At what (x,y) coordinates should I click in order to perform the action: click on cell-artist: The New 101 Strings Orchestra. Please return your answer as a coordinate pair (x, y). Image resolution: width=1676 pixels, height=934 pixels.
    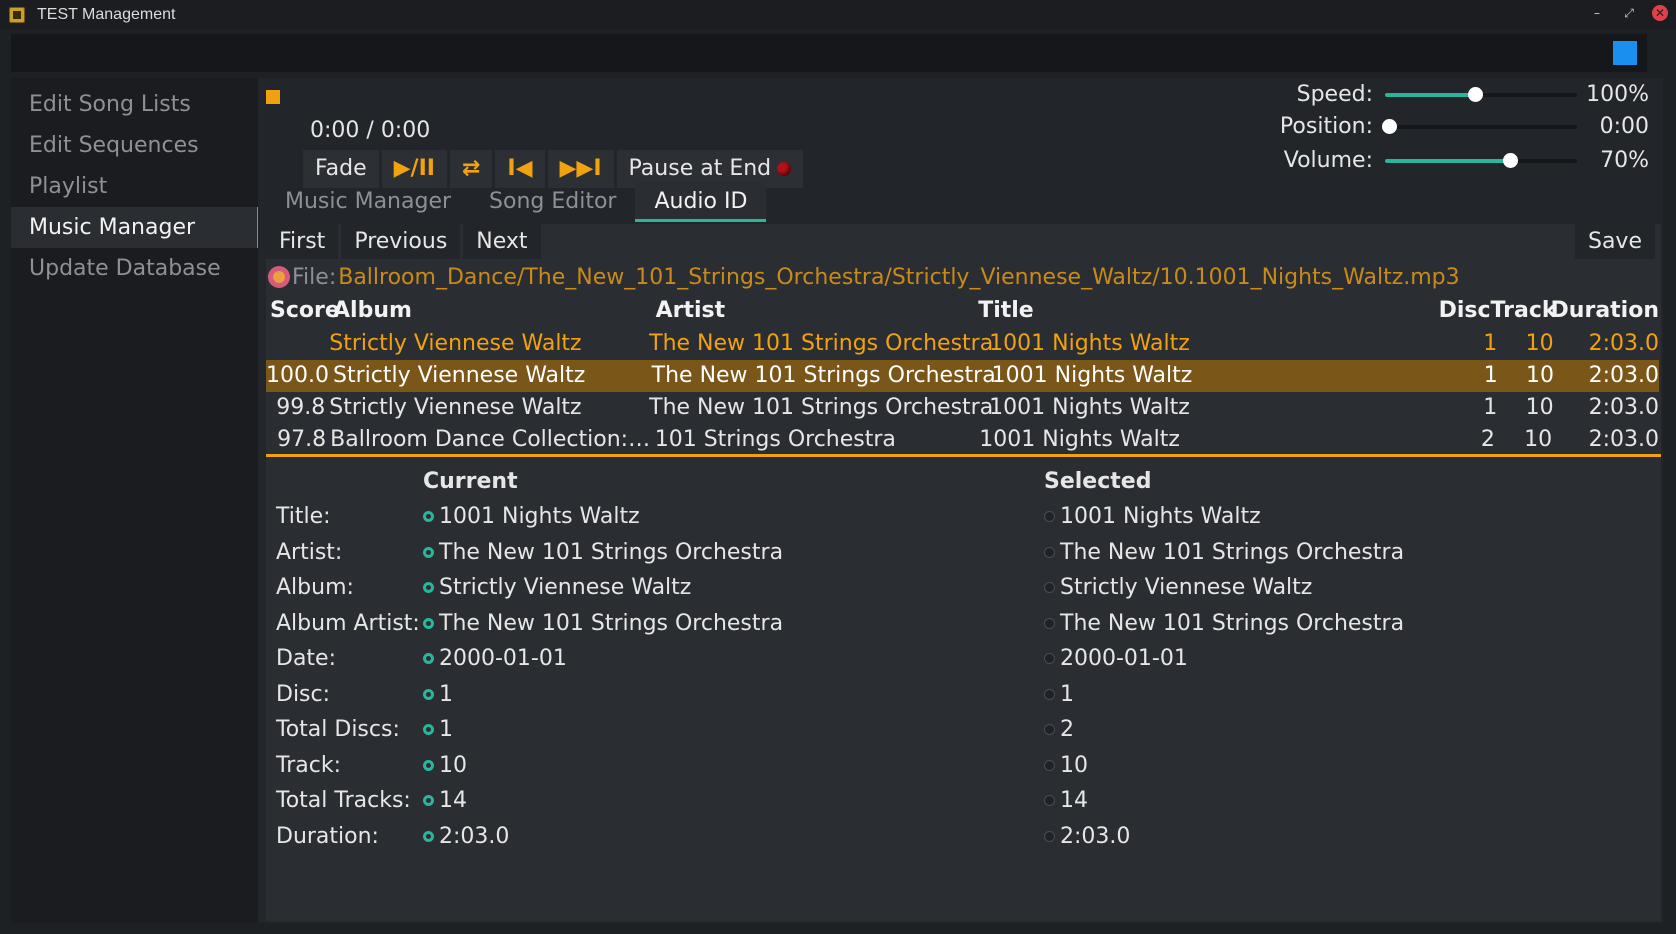
    Looking at the image, I should click on (823, 375).